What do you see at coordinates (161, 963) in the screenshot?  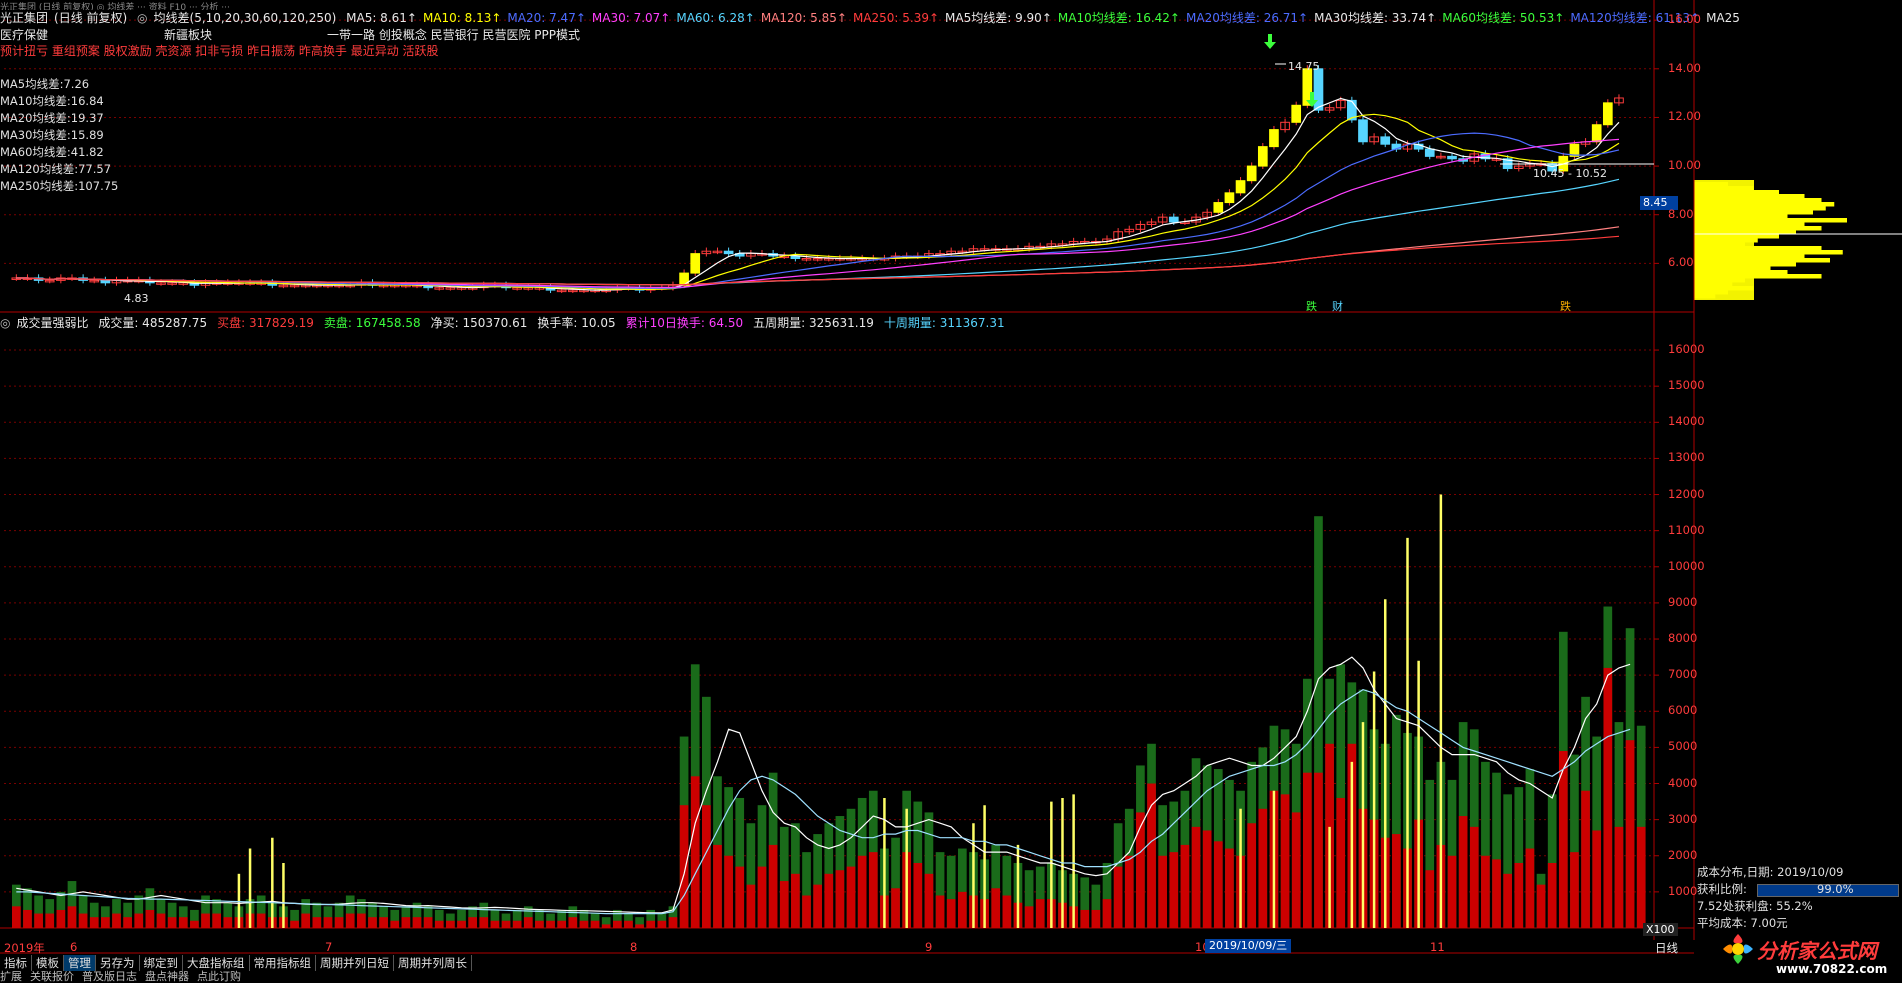 I see `tab-item: 绑定到` at bounding box center [161, 963].